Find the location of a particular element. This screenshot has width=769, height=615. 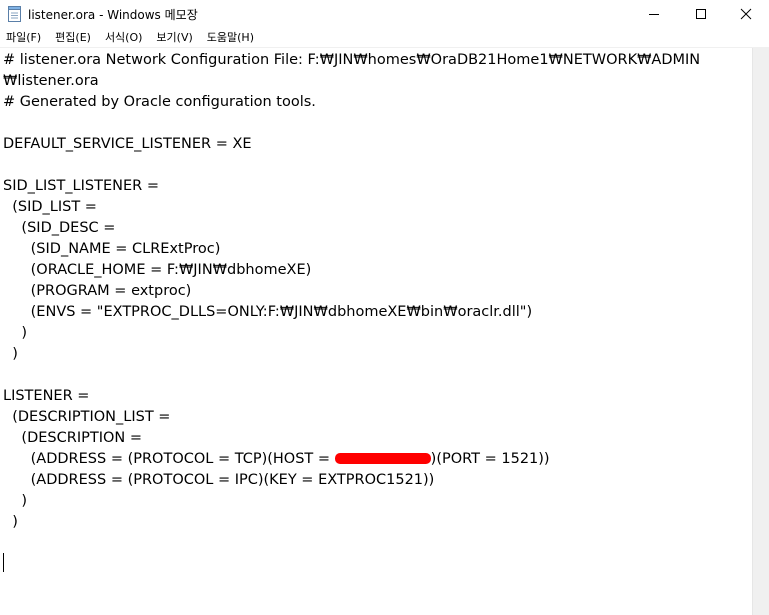

text-caret is located at coordinates (3, 562).